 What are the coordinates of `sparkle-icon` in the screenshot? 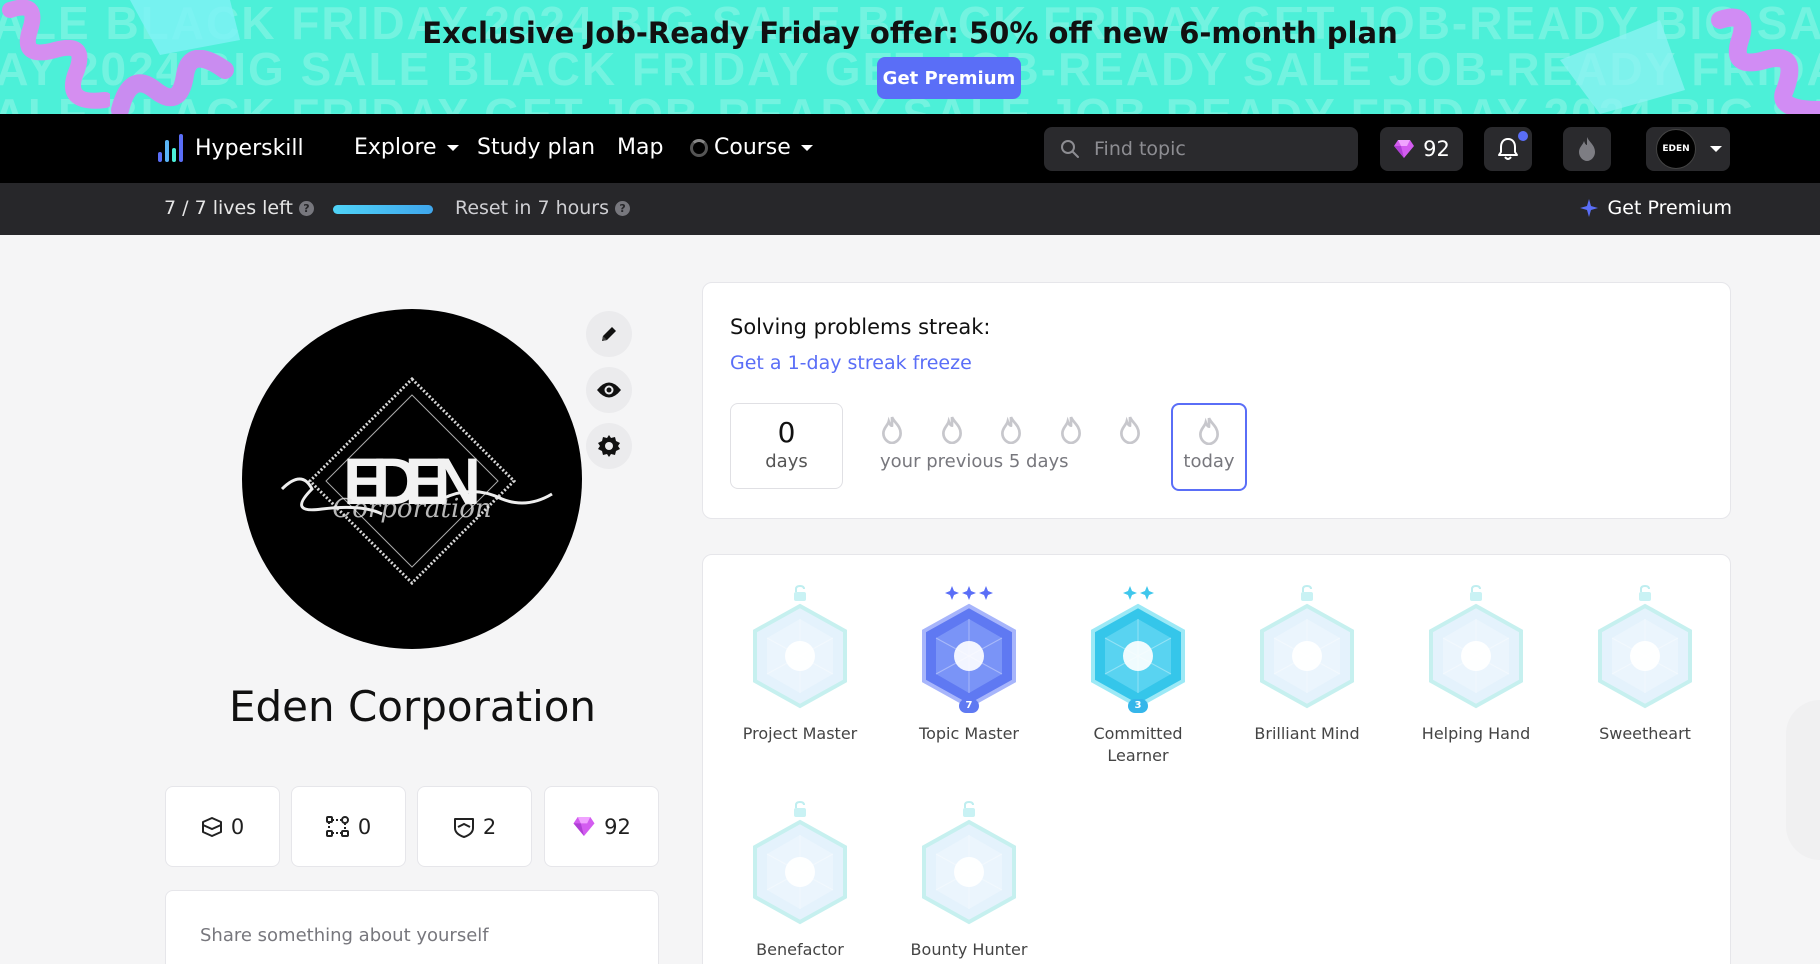 It's located at (1588, 208).